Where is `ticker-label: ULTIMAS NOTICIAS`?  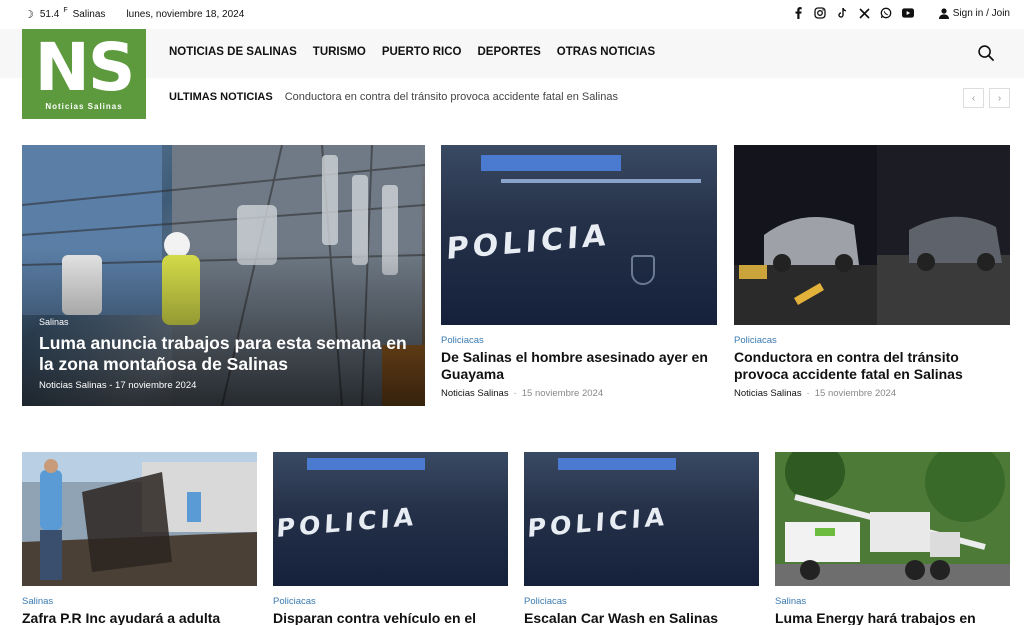 ticker-label: ULTIMAS NOTICIAS is located at coordinates (221, 97).